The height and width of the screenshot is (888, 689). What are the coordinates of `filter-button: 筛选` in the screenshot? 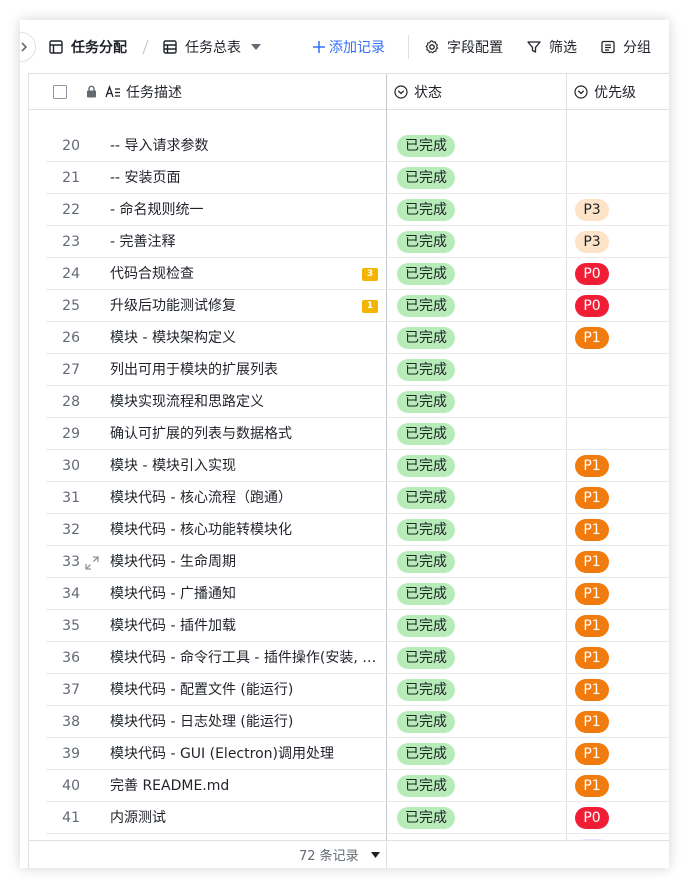 It's located at (552, 46).